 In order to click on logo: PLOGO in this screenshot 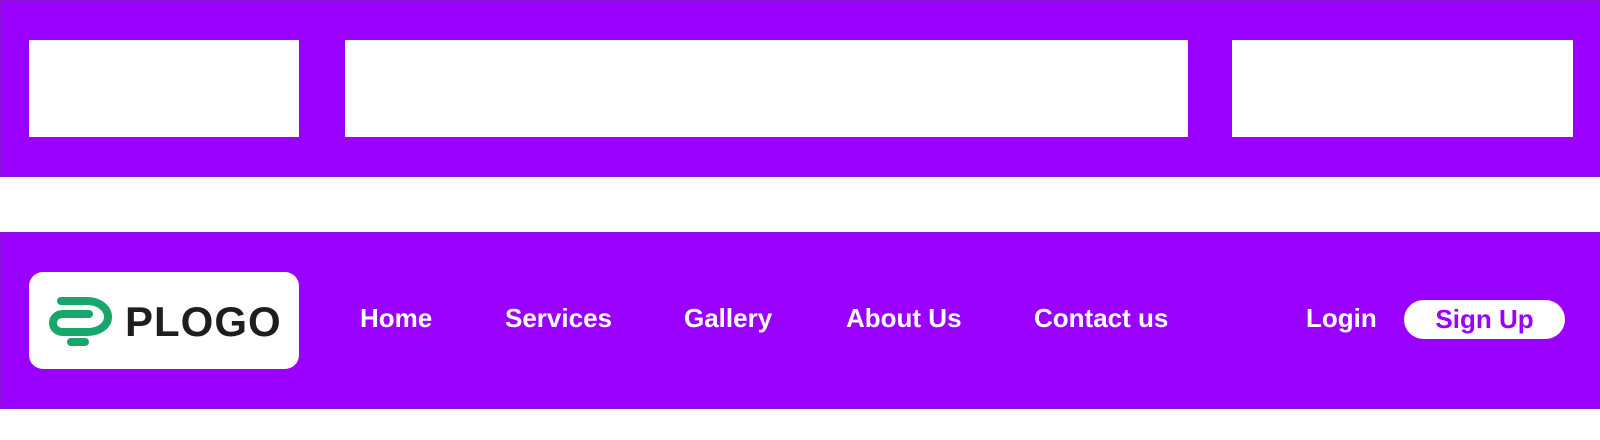, I will do `click(164, 320)`.